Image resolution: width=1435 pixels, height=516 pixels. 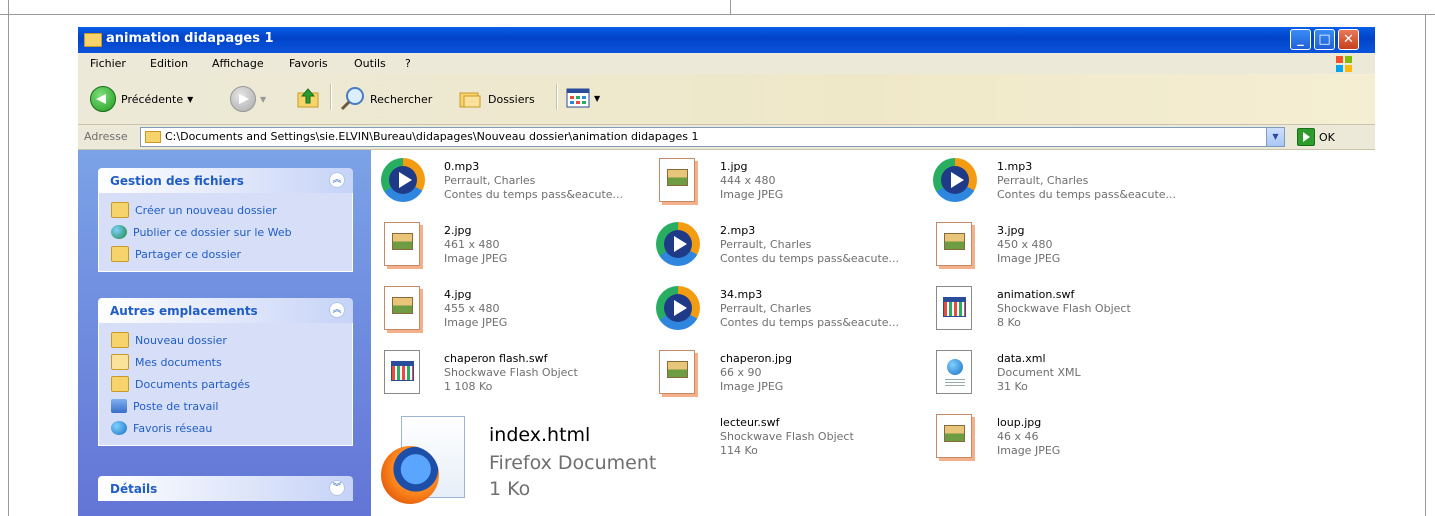 I want to click on file-name: chaperon.jpg, so click(x=756, y=358).